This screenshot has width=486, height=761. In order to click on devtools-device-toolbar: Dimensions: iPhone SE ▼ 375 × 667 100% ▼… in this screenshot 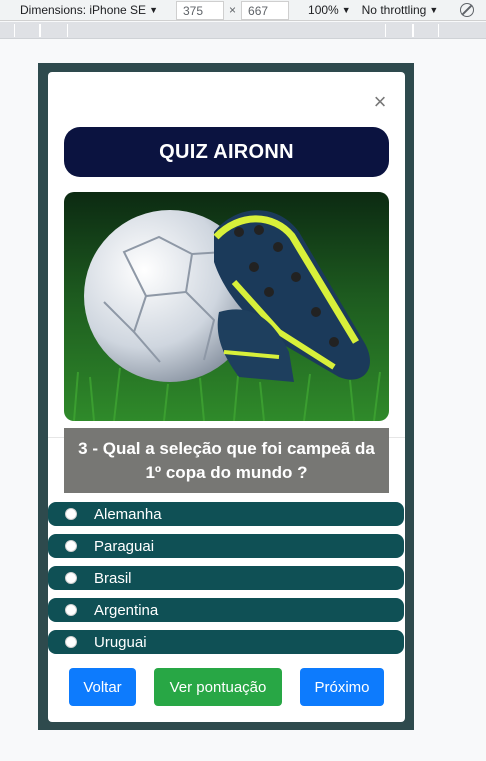, I will do `click(243, 10)`.